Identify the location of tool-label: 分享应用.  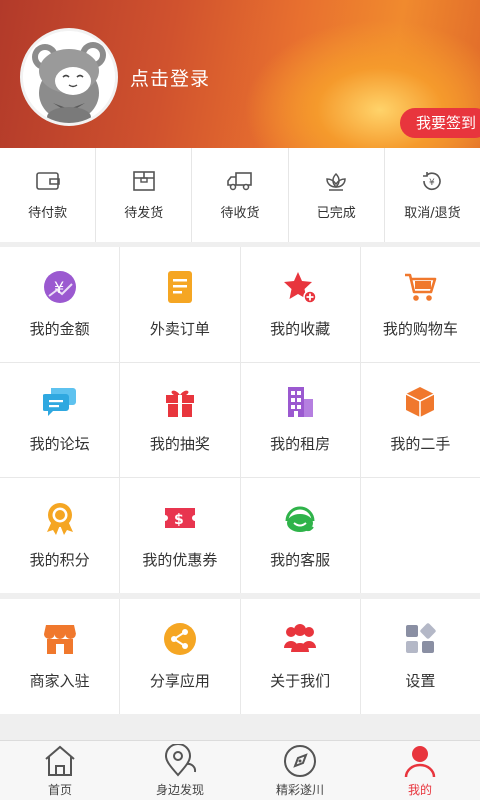
(179, 681).